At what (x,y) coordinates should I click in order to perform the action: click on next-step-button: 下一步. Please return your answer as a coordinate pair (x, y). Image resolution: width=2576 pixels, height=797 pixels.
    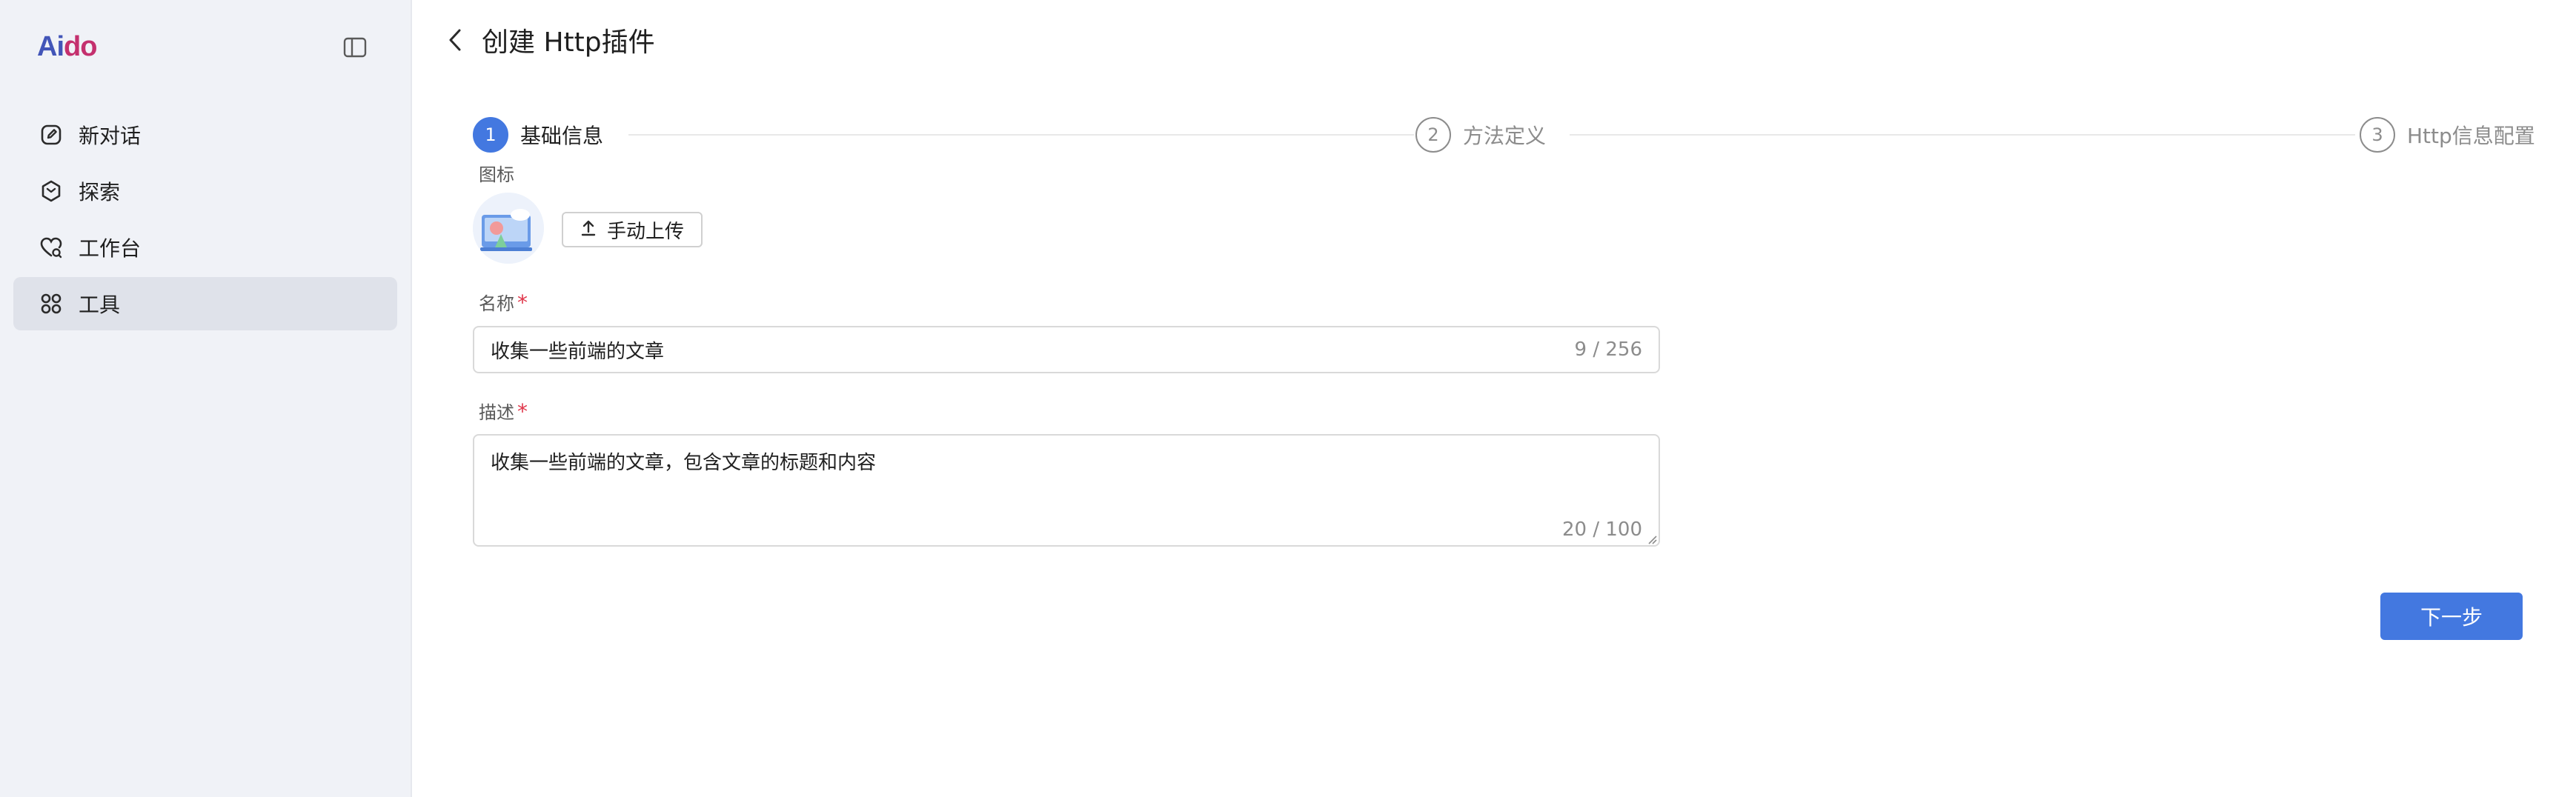
    Looking at the image, I should click on (2451, 616).